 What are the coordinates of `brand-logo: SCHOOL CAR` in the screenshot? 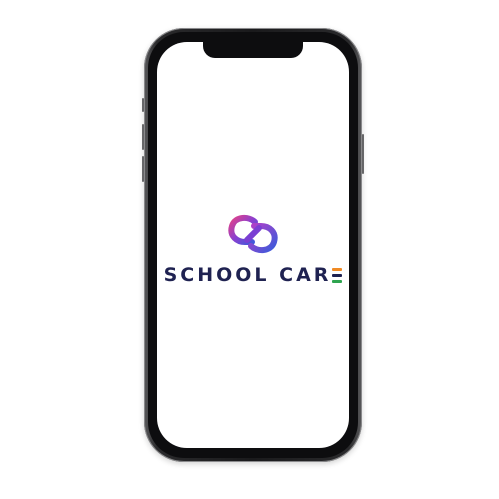 It's located at (253, 250).